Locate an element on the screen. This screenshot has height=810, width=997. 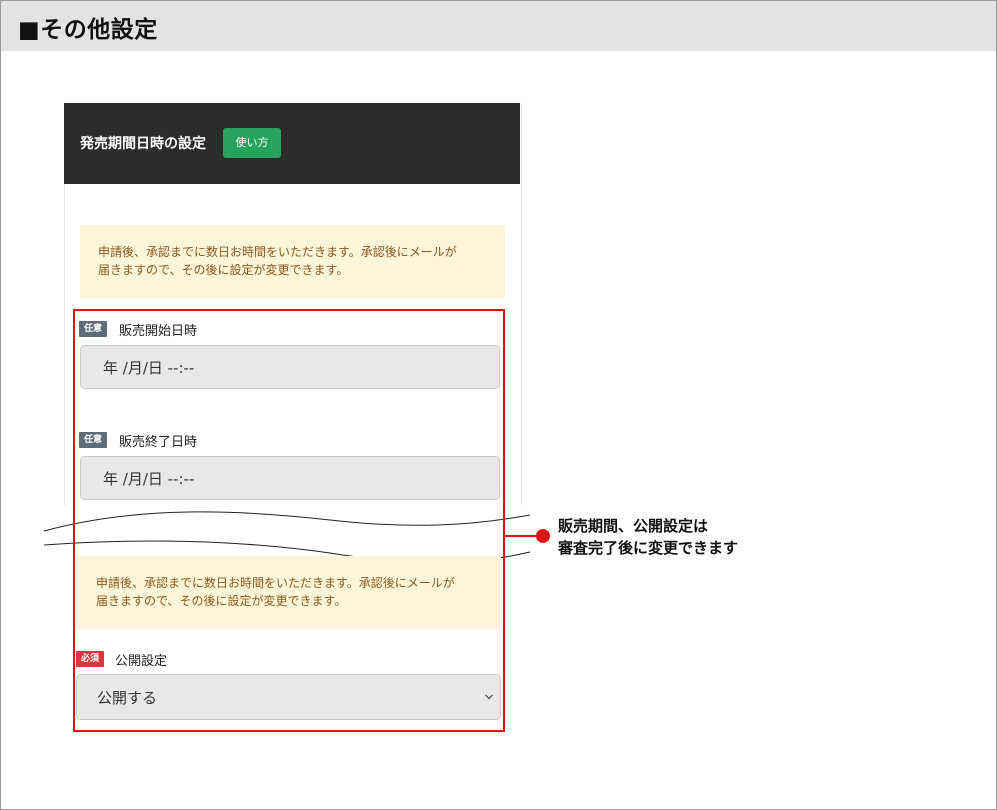
callout-text: 販売期間、公開設定は 審査完了後に変更できます is located at coordinates (648, 537).